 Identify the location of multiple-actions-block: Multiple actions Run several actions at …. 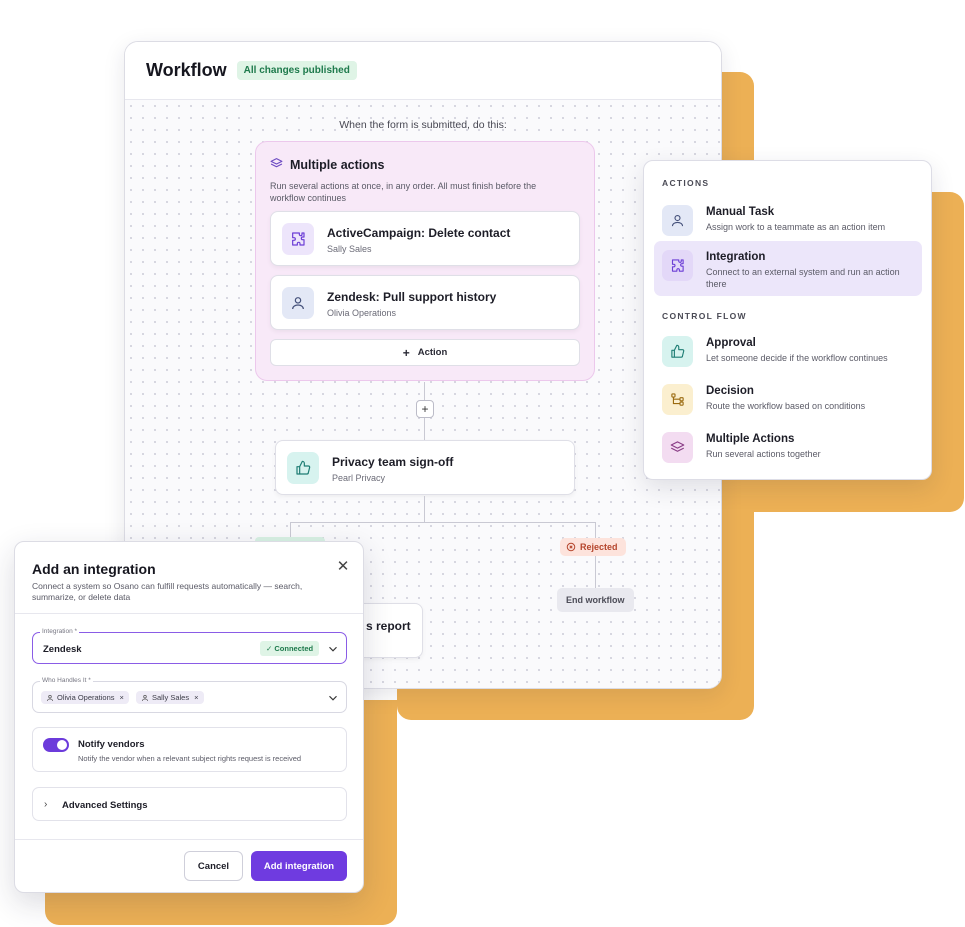
(425, 261).